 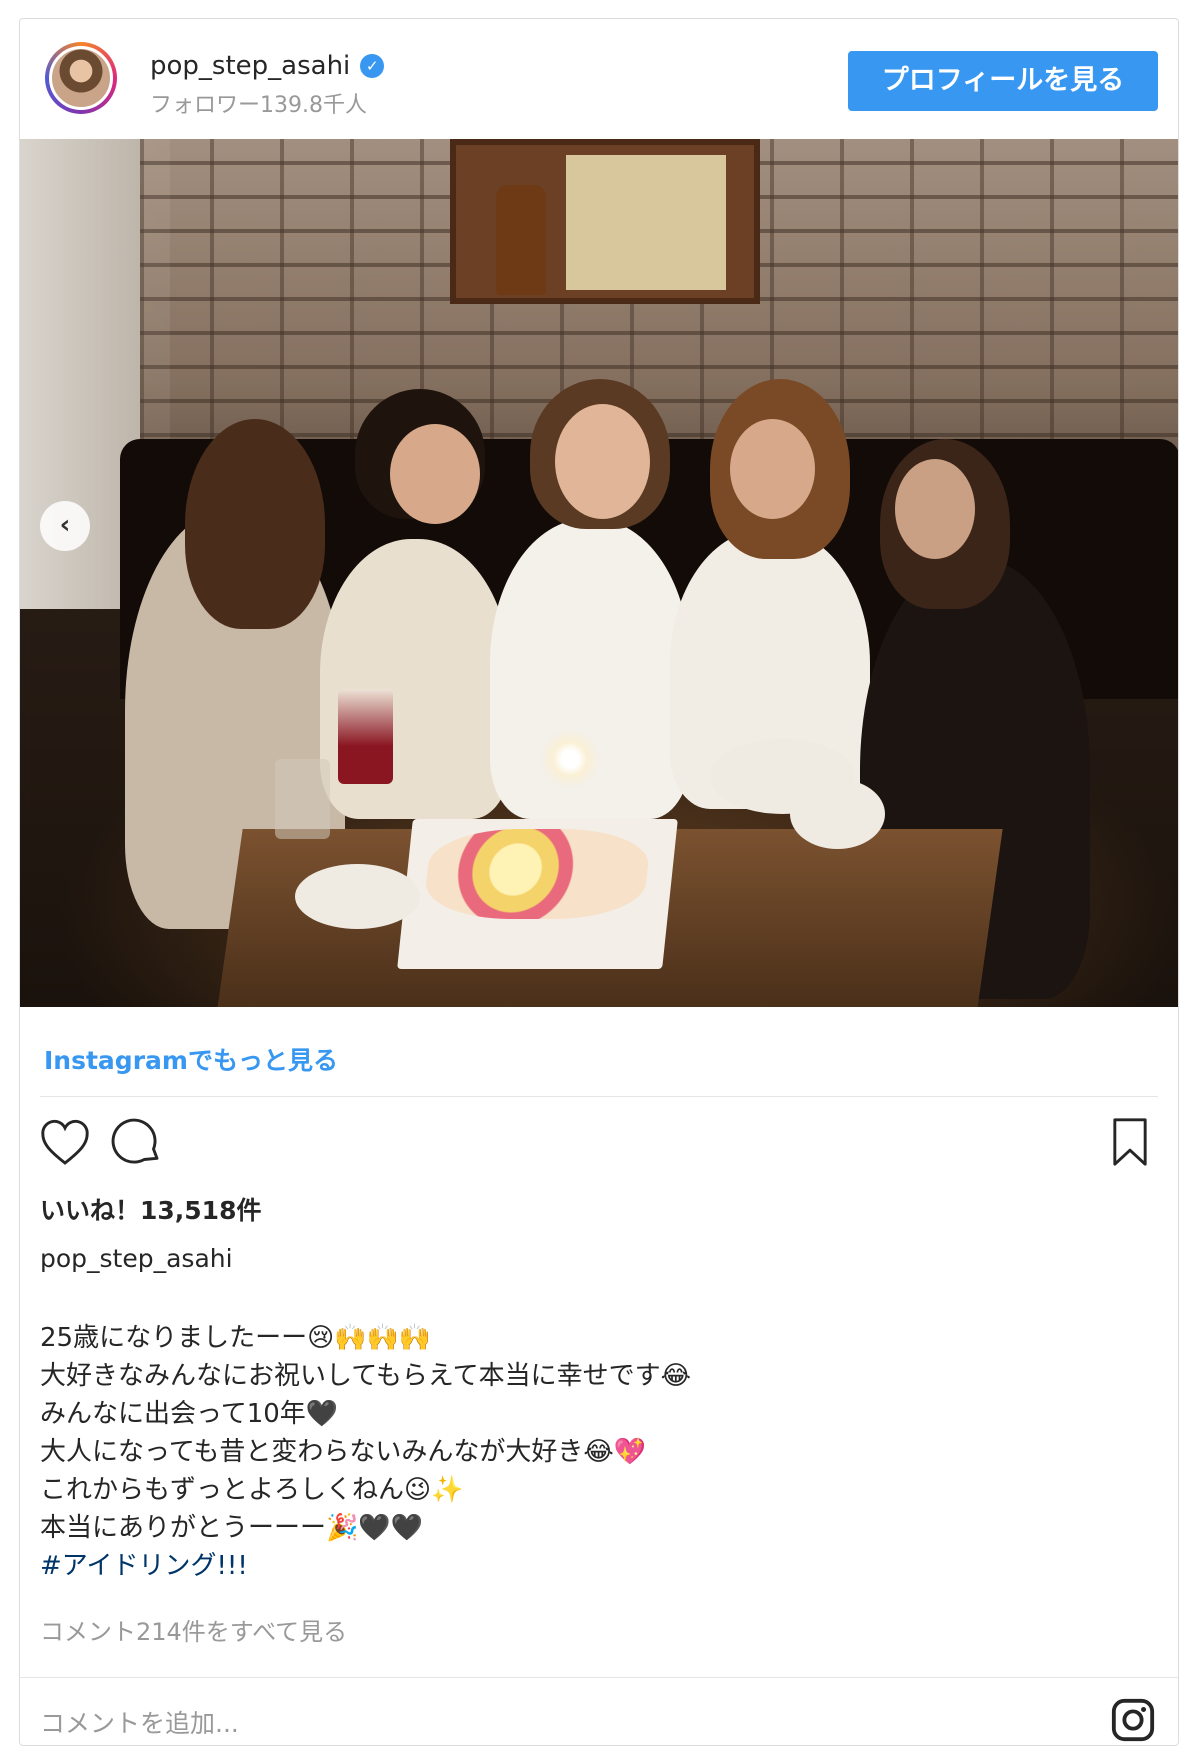 I want to click on caption-line: みんなに出会って10年🖤, so click(x=189, y=1414).